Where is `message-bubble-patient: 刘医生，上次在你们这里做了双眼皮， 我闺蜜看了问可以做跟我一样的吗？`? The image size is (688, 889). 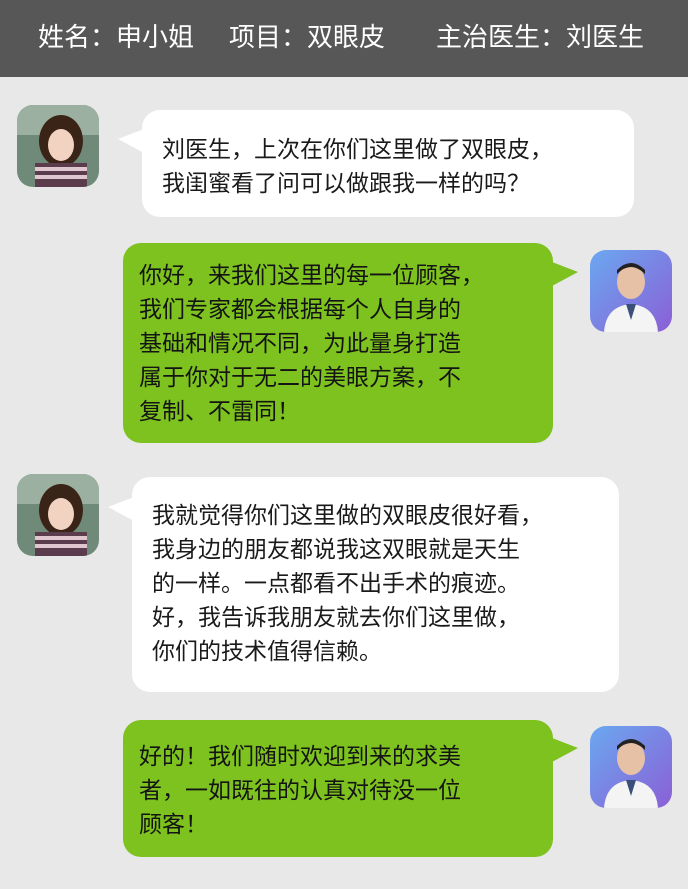
message-bubble-patient: 刘医生，上次在你们这里做了双眼皮， 我闺蜜看了问可以做跟我一样的吗？ is located at coordinates (388, 163).